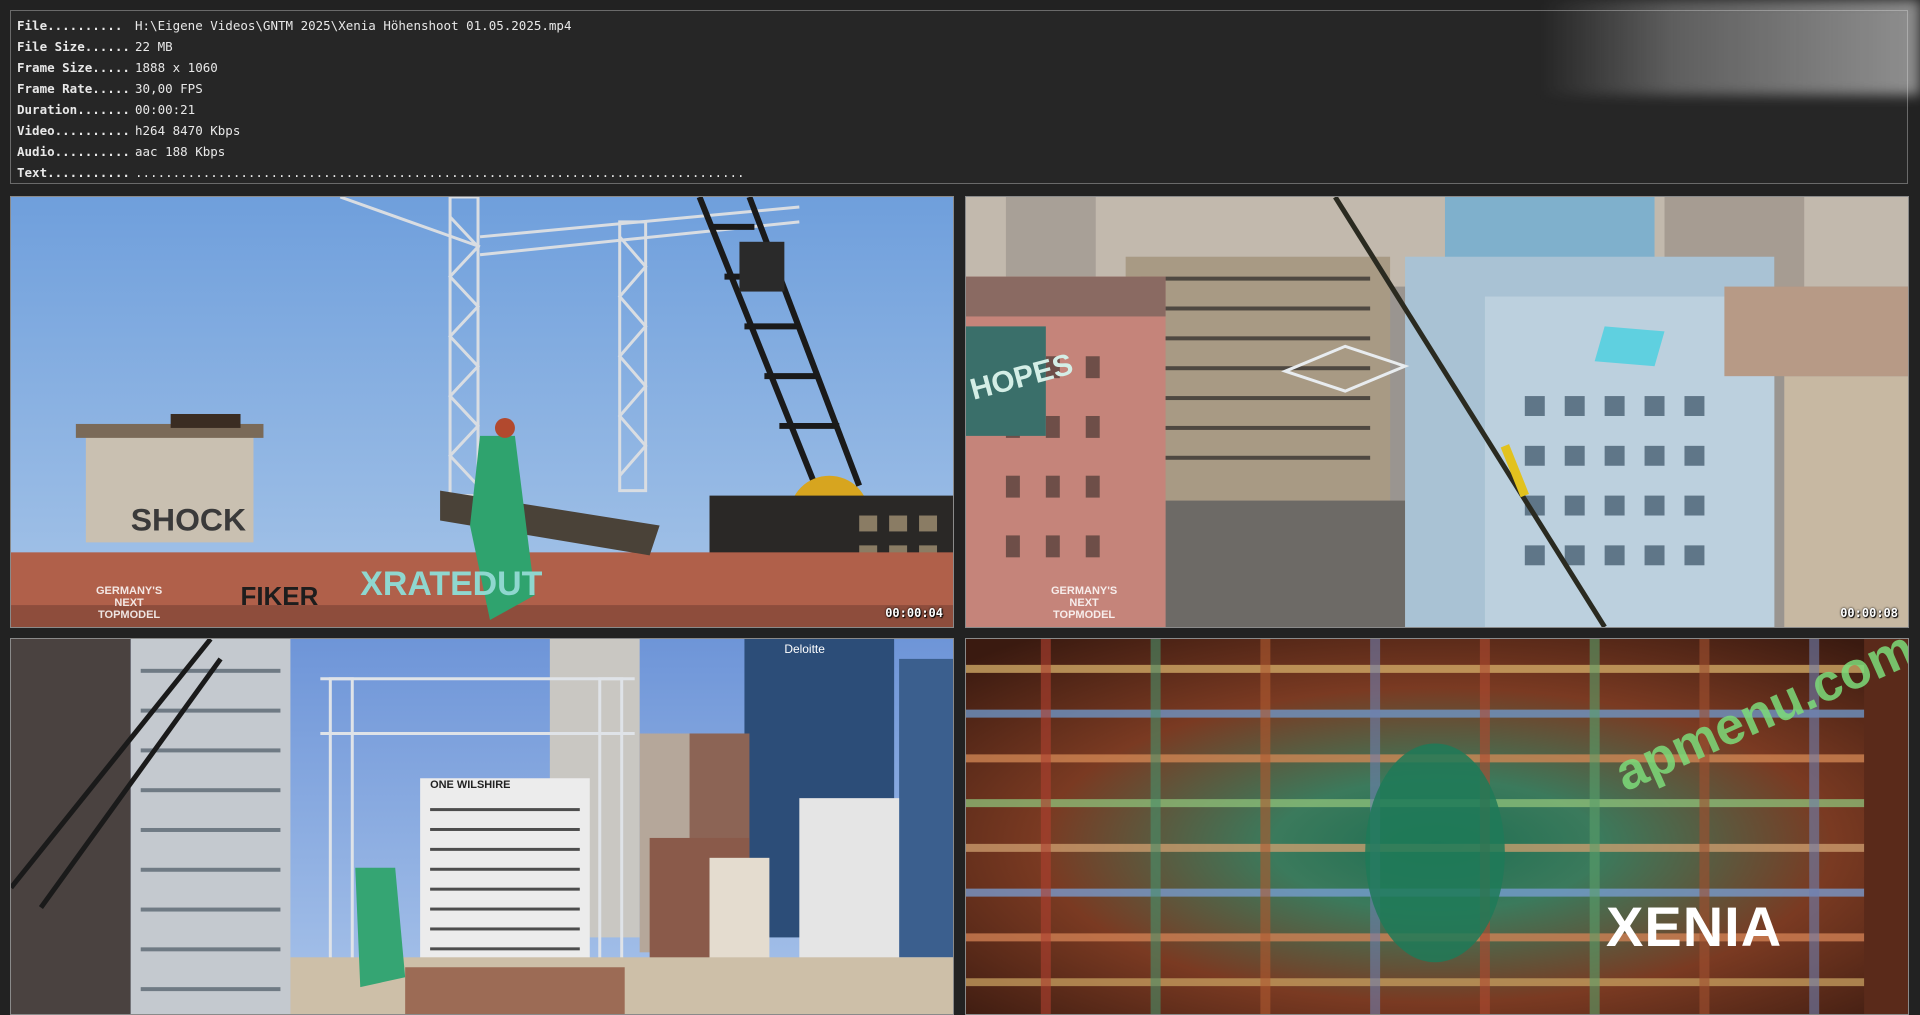 This screenshot has width=1920, height=1015. What do you see at coordinates (188, 519) in the screenshot?
I see `graffiti-shock: SHOCK` at bounding box center [188, 519].